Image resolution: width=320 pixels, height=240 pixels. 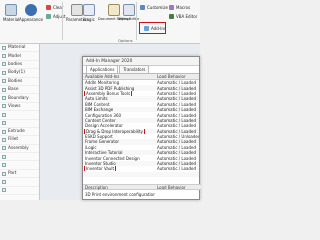 I want to click on dialog-tabs: Applications Translators, so click(x=141, y=69).